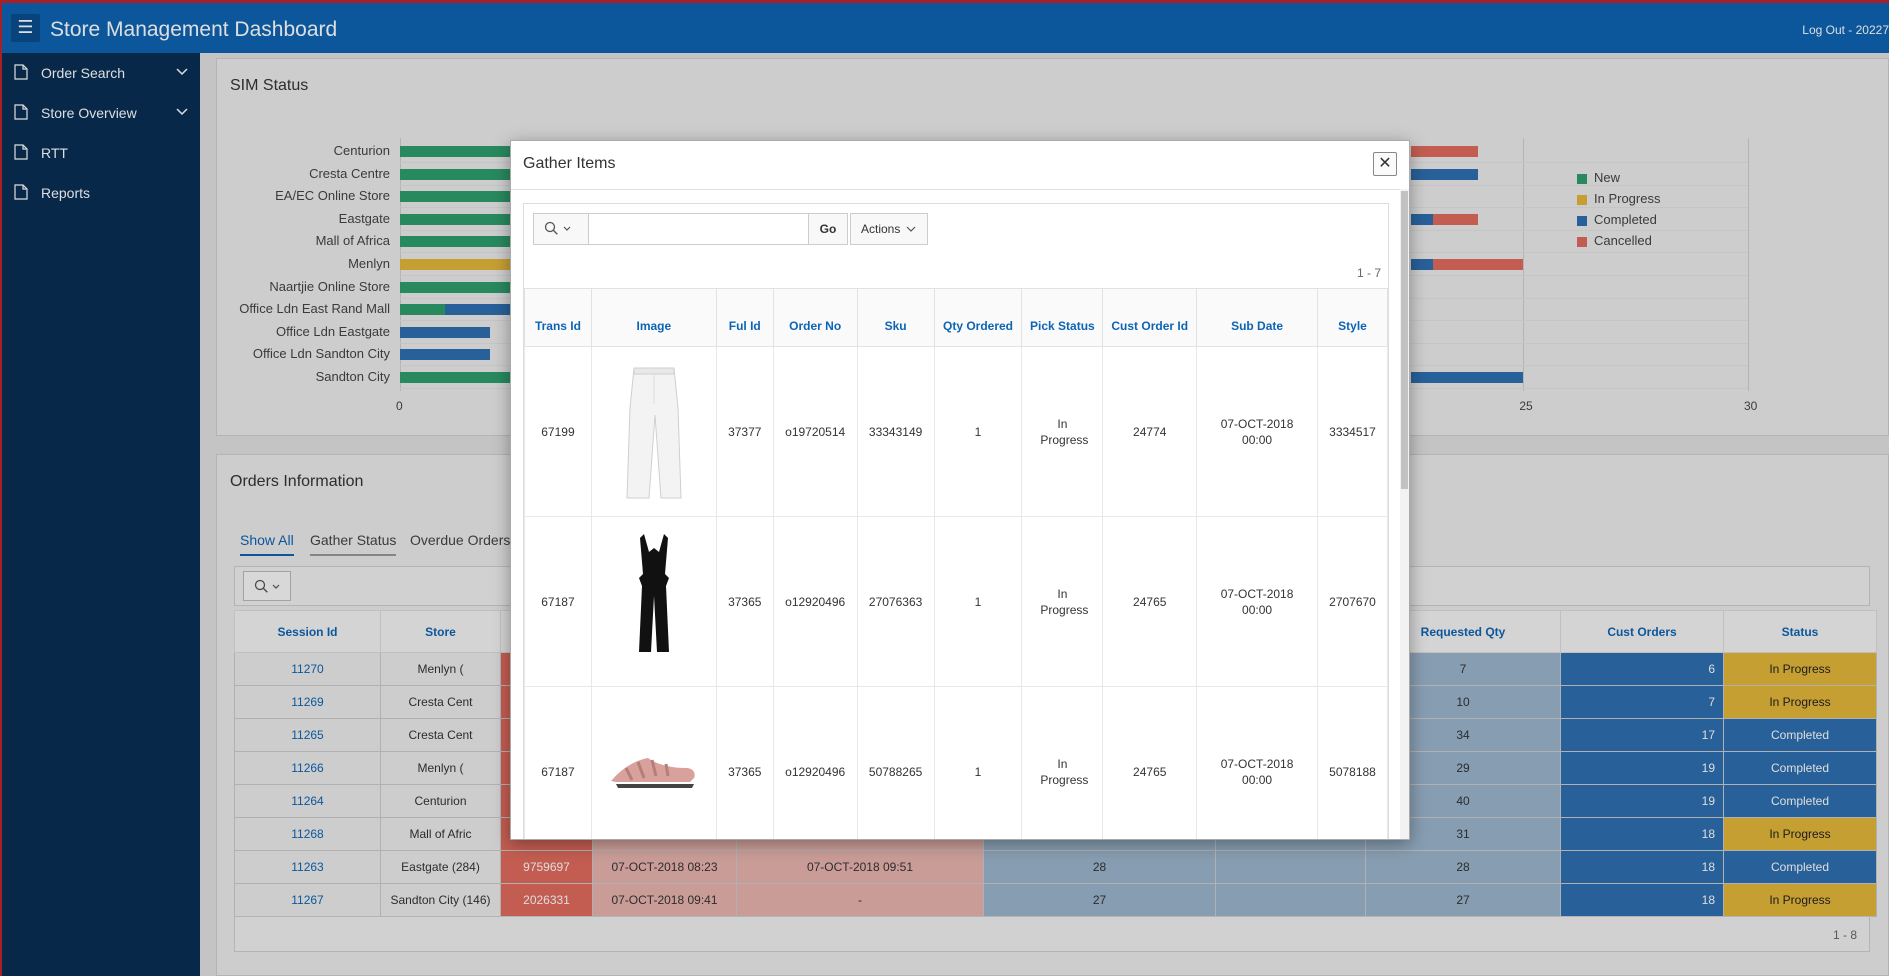 This screenshot has width=1889, height=976. What do you see at coordinates (895, 601) in the screenshot?
I see `cell-sku: 27076363` at bounding box center [895, 601].